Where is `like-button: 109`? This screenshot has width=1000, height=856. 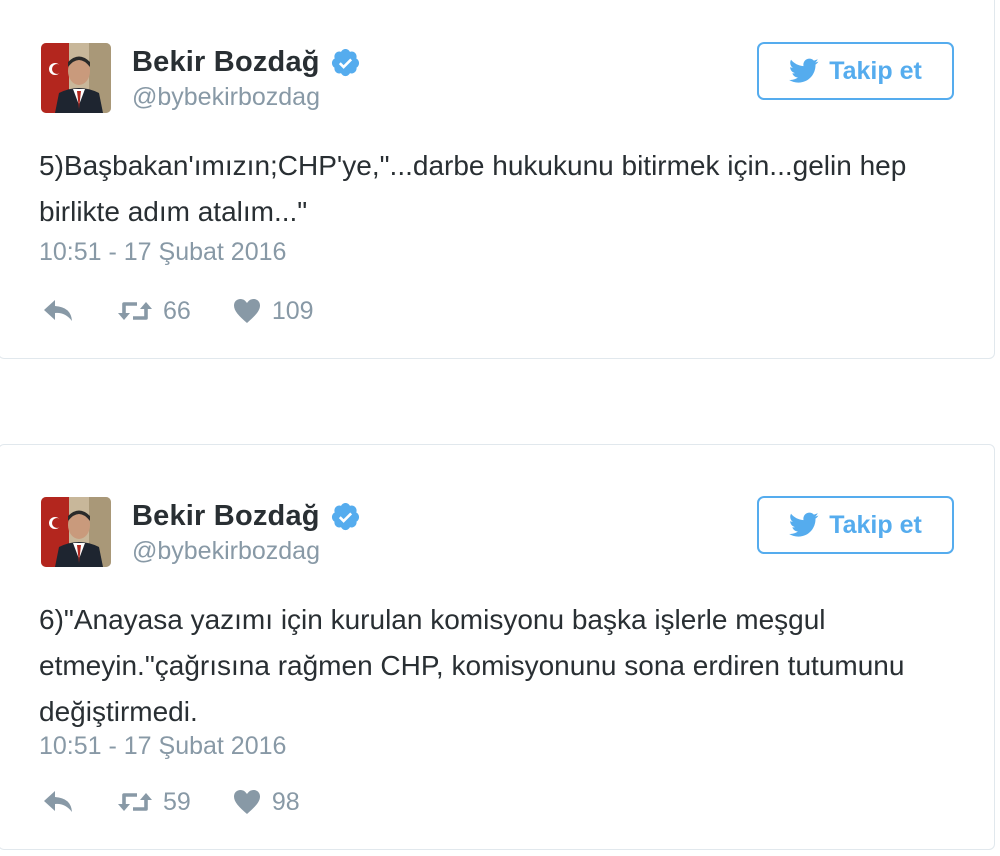 like-button: 109 is located at coordinates (273, 311).